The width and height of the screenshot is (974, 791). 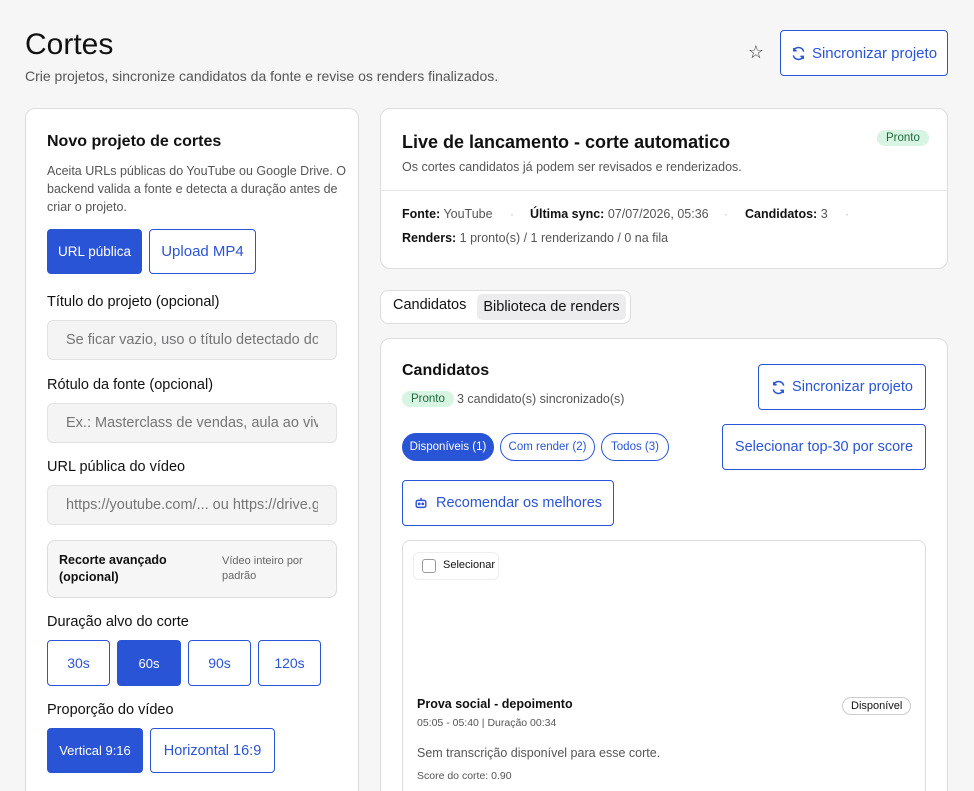 What do you see at coordinates (95, 750) in the screenshot?
I see `ratio-vertical-button: Vertical 9:16` at bounding box center [95, 750].